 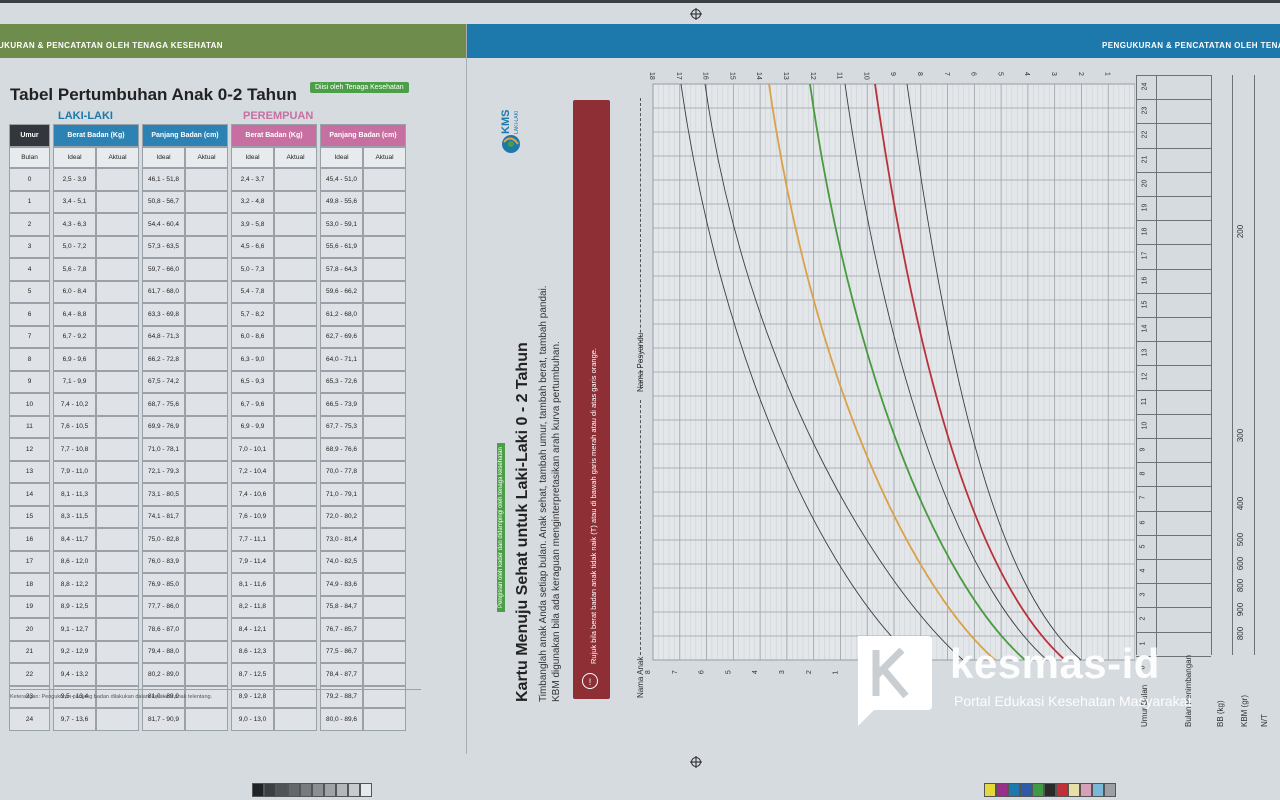 I want to click on child-name-line, so click(x=640, y=527).